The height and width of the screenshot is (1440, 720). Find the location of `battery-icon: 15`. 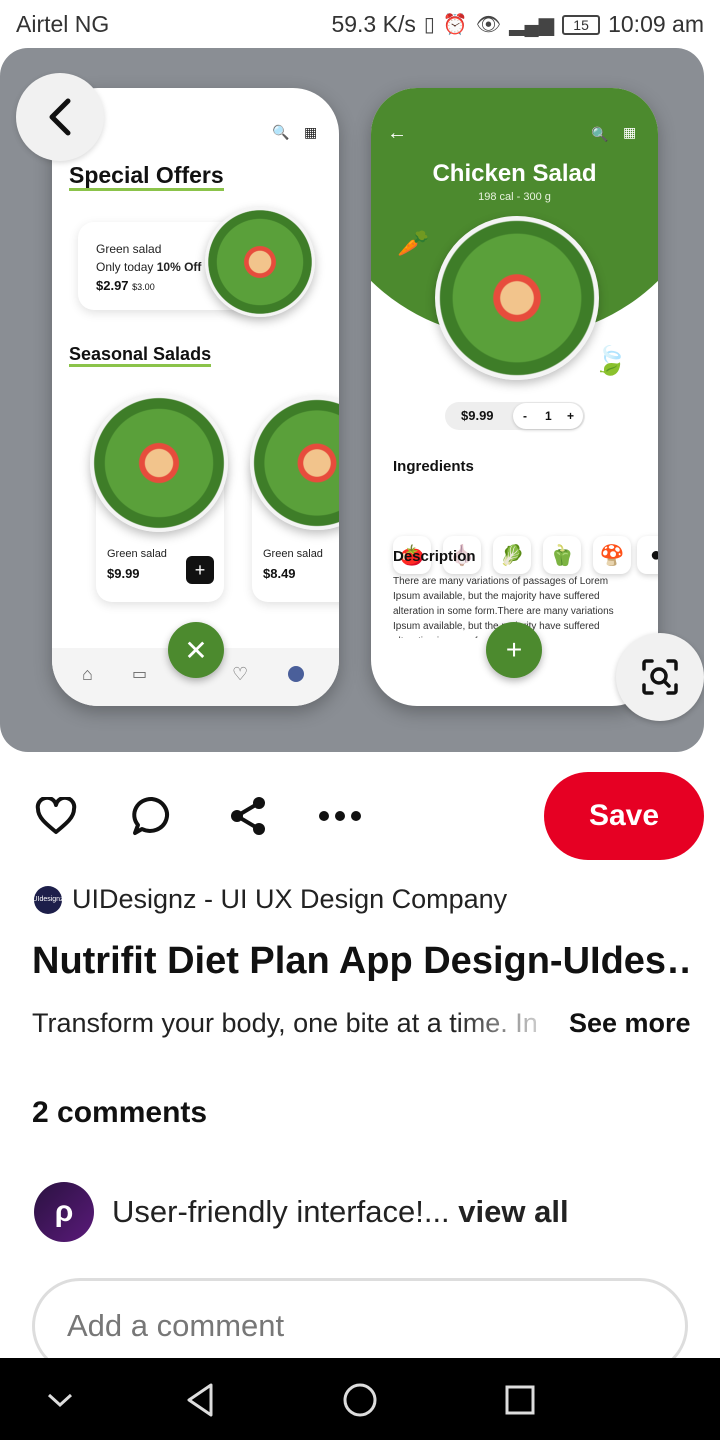

battery-icon: 15 is located at coordinates (581, 24).